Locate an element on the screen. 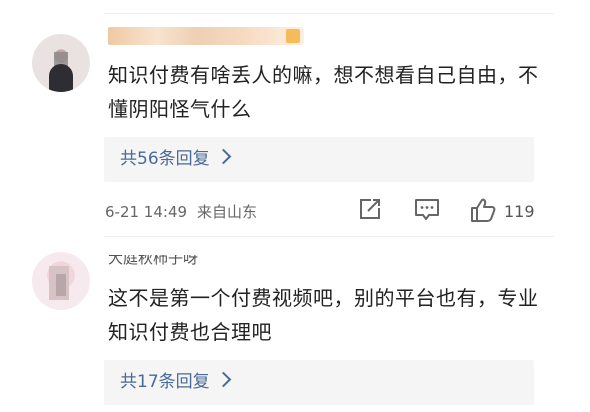 The height and width of the screenshot is (412, 590). view-replies-link: 共56条回复 is located at coordinates (175, 159).